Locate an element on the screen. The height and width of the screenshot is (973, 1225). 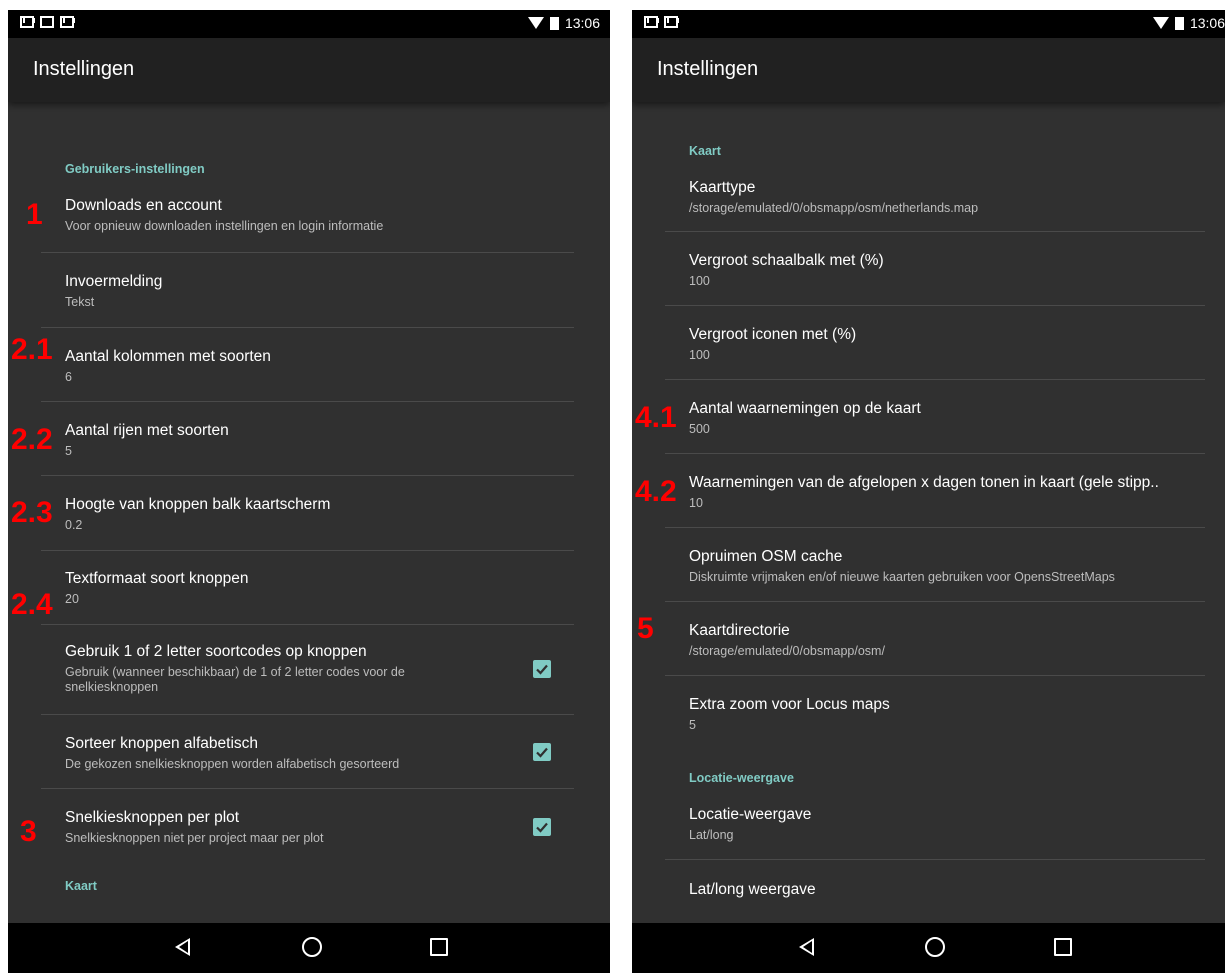
pref-summary: Lat/long is located at coordinates (711, 835).